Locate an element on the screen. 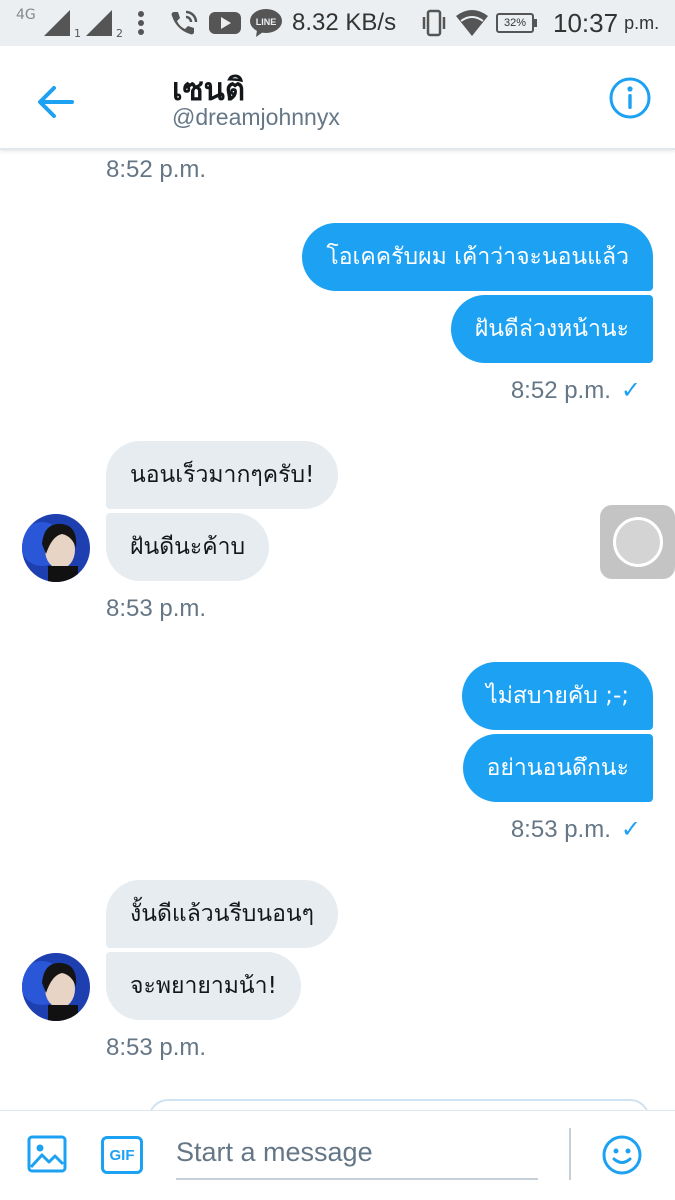  line-icon: LINE is located at coordinates (266, 23).